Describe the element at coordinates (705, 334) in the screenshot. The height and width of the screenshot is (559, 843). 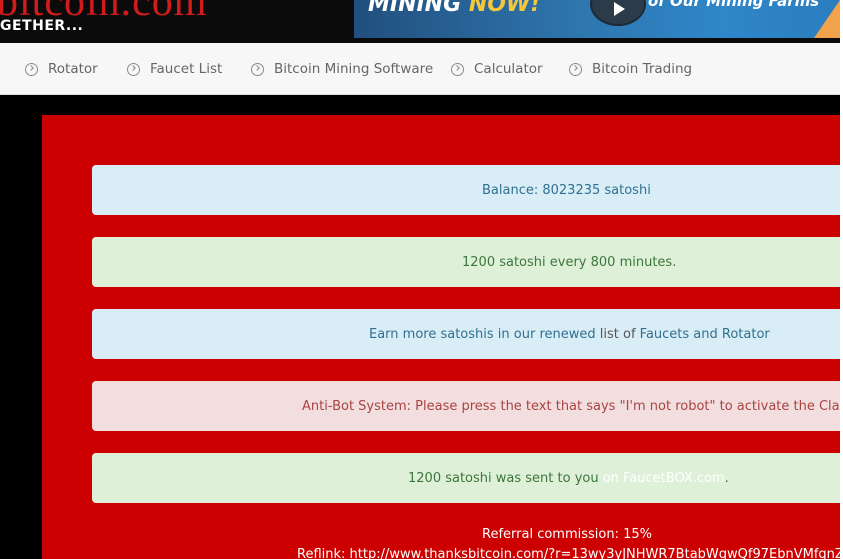
I see `faucets-rotator-link: Faucets and Rotator` at that location.